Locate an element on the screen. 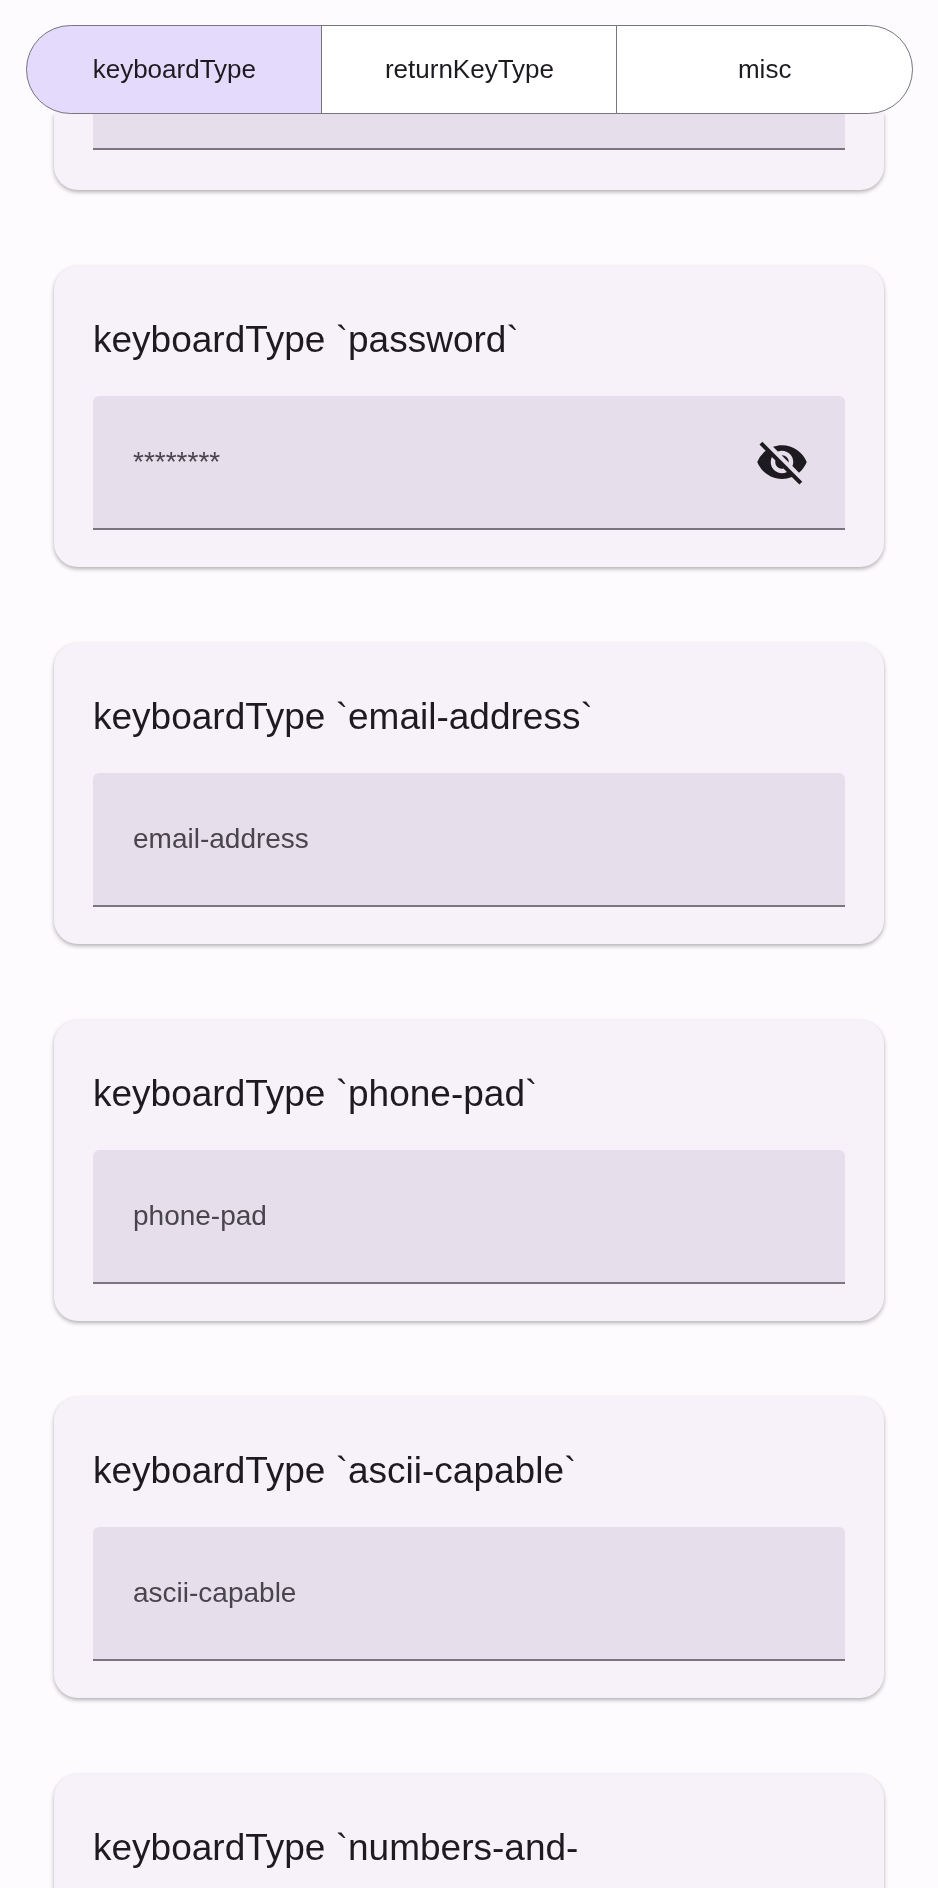  card-title: keyboardType `numbers-and- is located at coordinates (336, 1848).